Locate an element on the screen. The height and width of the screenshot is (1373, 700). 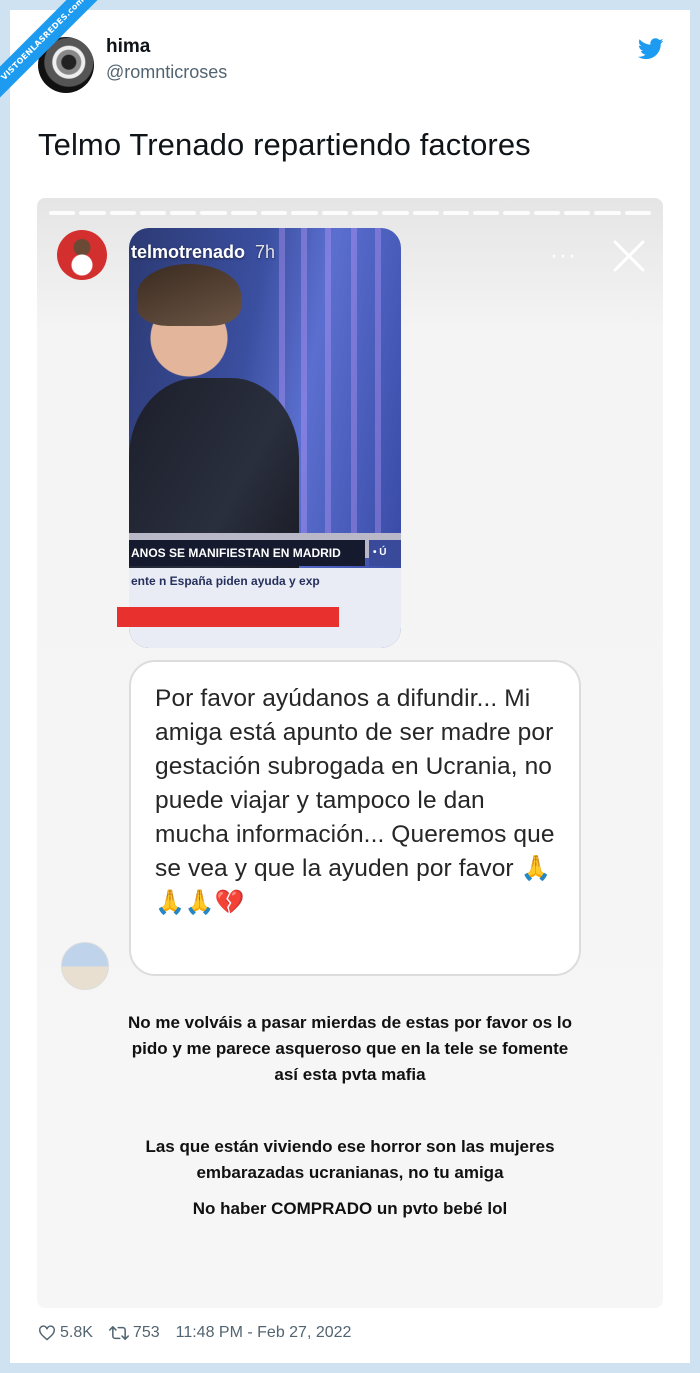
broken-heart-emoji: 💔 is located at coordinates (229, 902).